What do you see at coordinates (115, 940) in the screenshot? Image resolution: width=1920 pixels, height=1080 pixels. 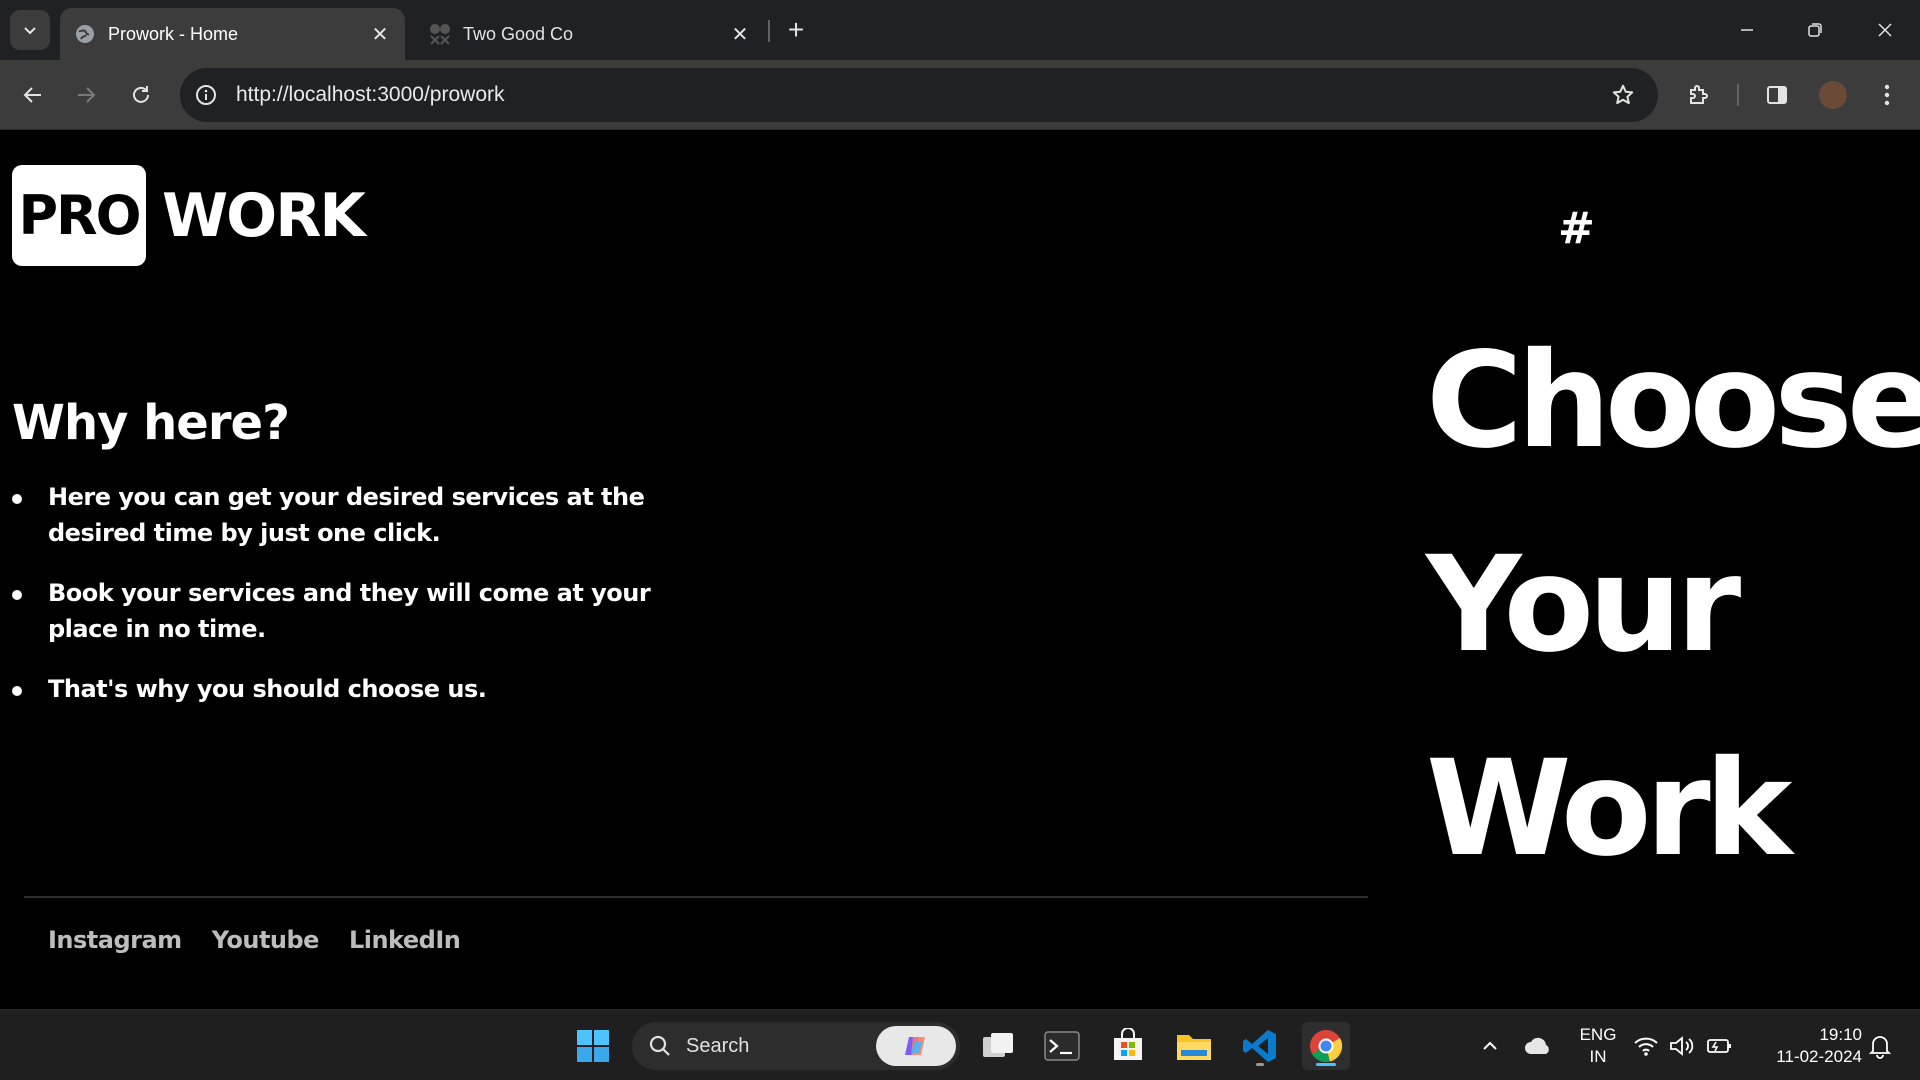 I see `instagram-link: Instagram` at bounding box center [115, 940].